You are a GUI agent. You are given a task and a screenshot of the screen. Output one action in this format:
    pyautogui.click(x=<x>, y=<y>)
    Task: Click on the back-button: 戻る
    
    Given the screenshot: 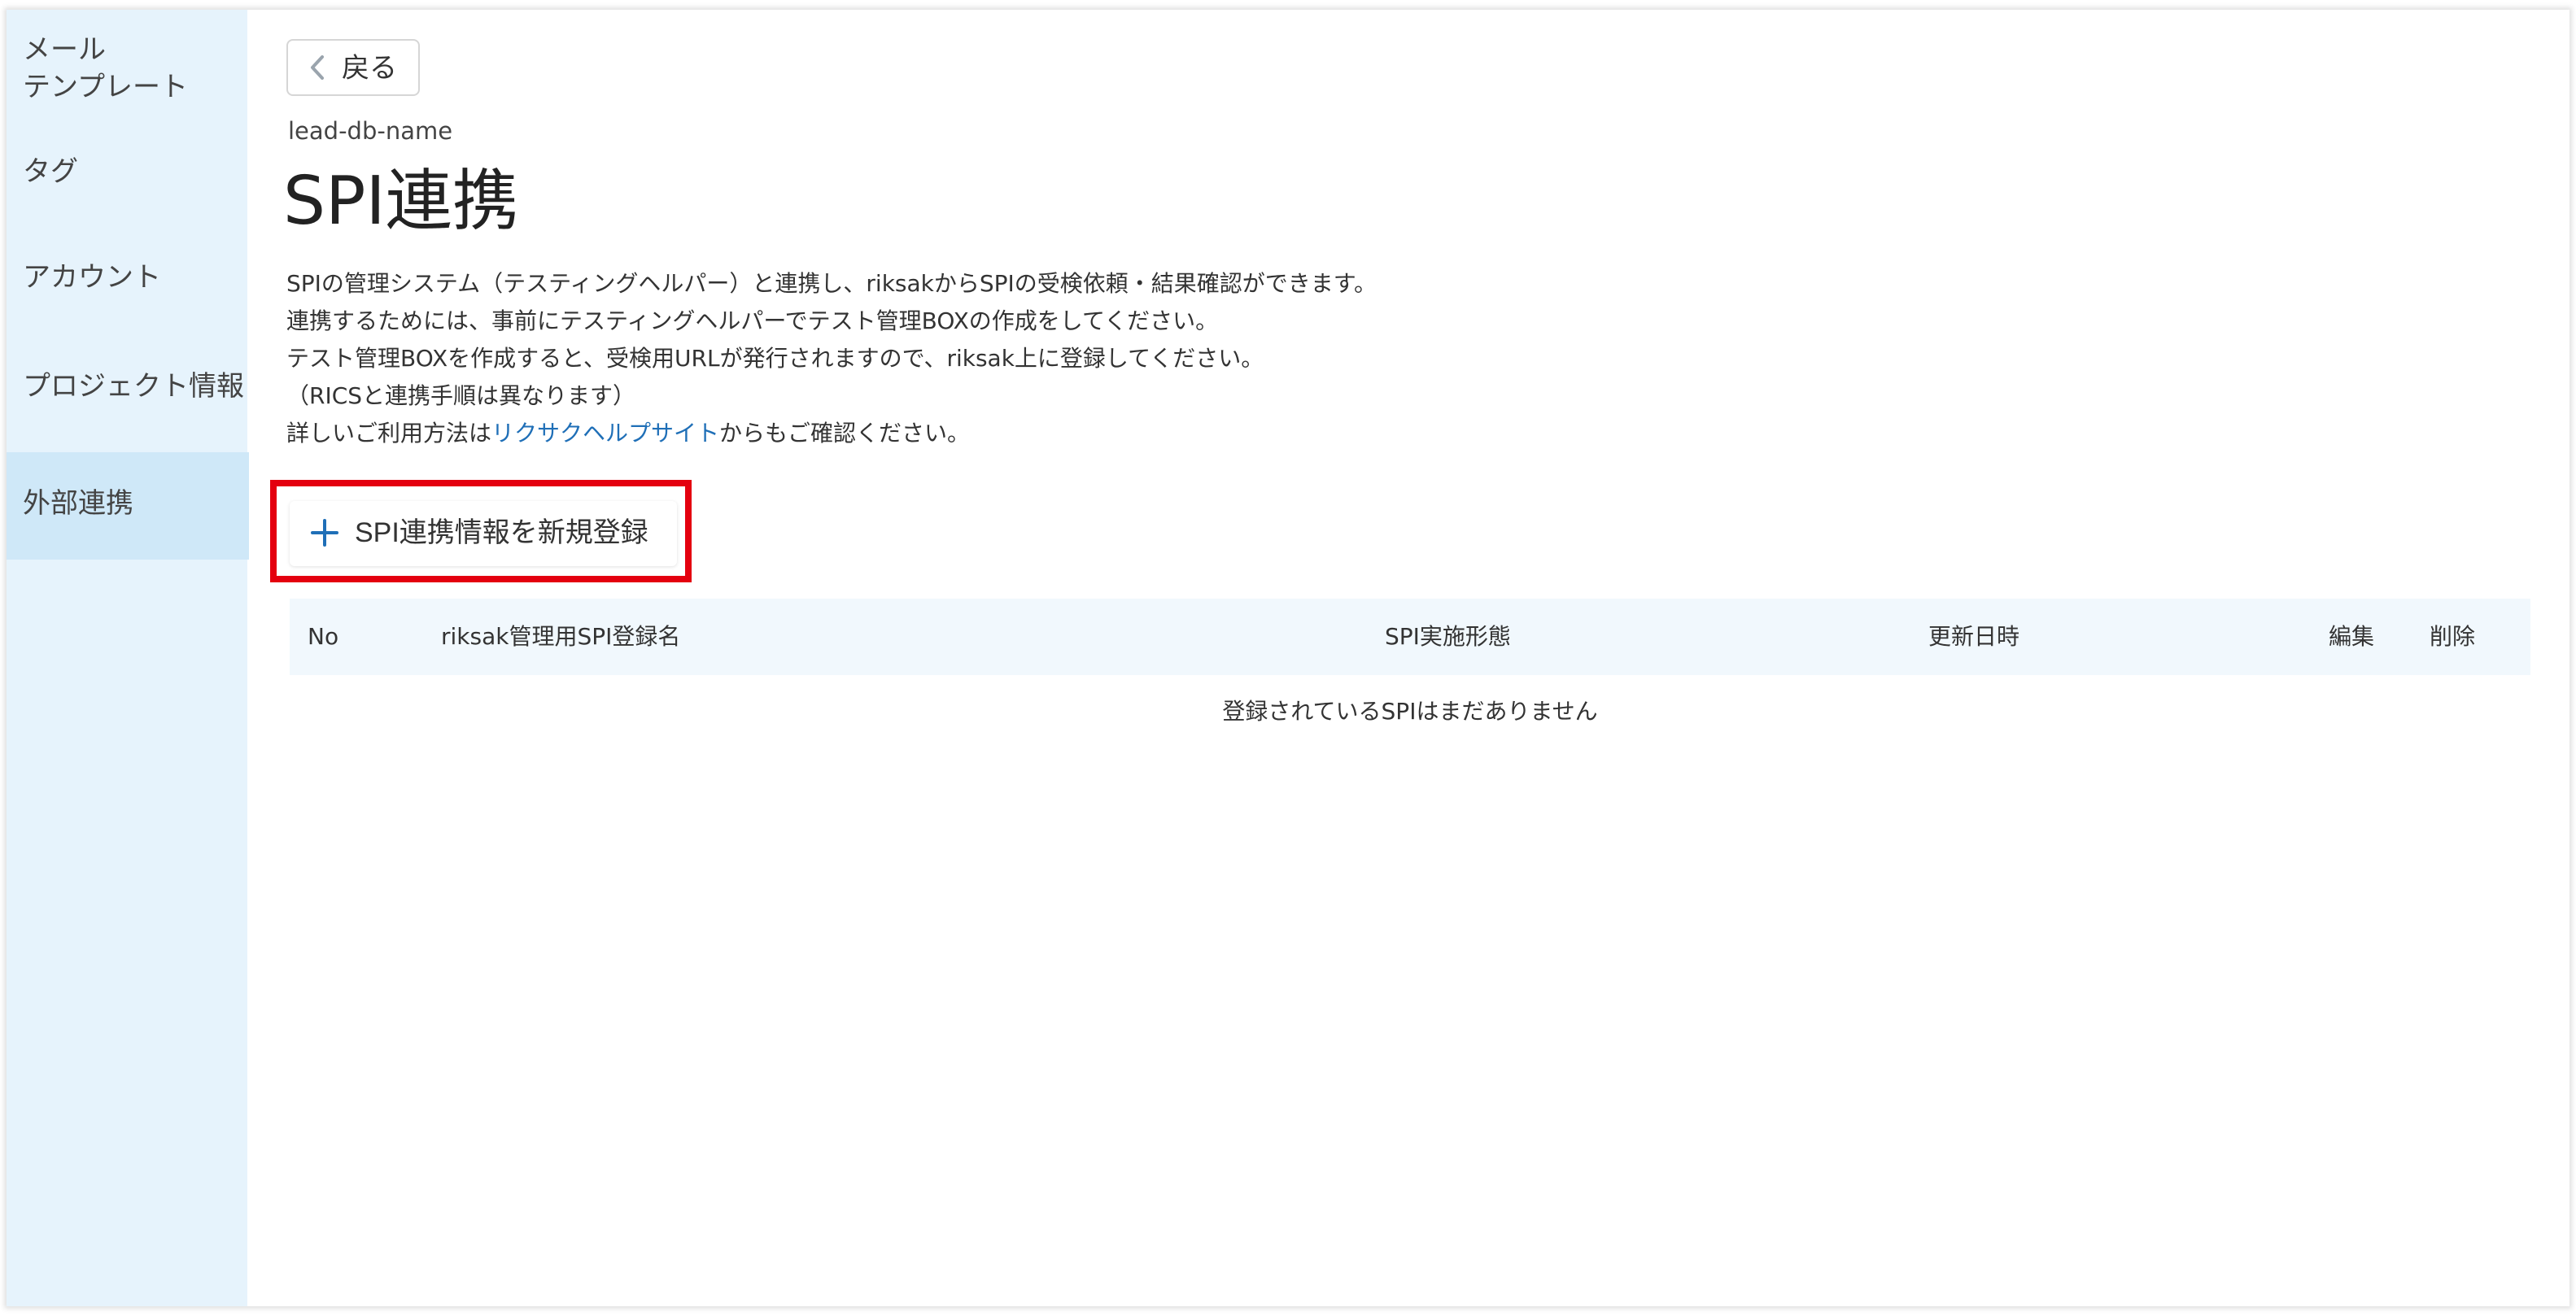 What is the action you would take?
    pyautogui.click(x=353, y=68)
    